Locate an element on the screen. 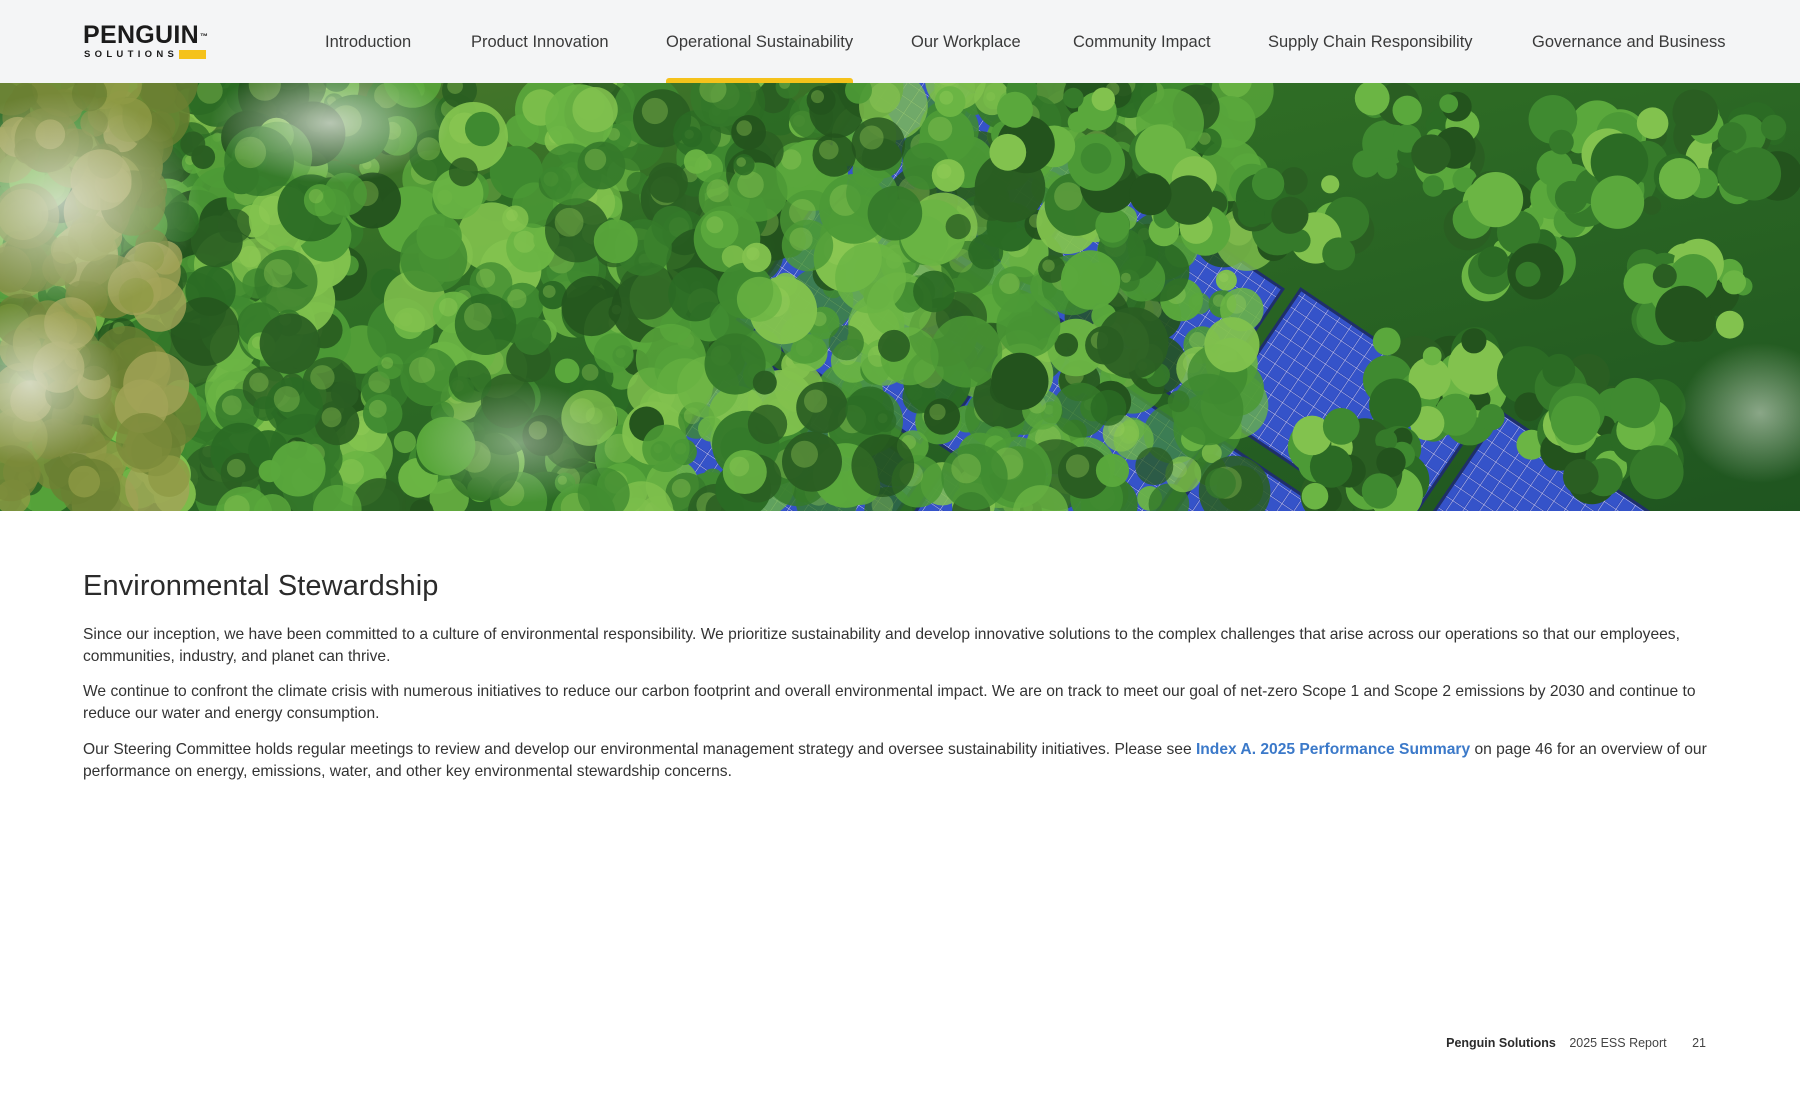 This screenshot has width=1800, height=1094. nav-item-governance-and-business: Governance and Business is located at coordinates (1629, 41).